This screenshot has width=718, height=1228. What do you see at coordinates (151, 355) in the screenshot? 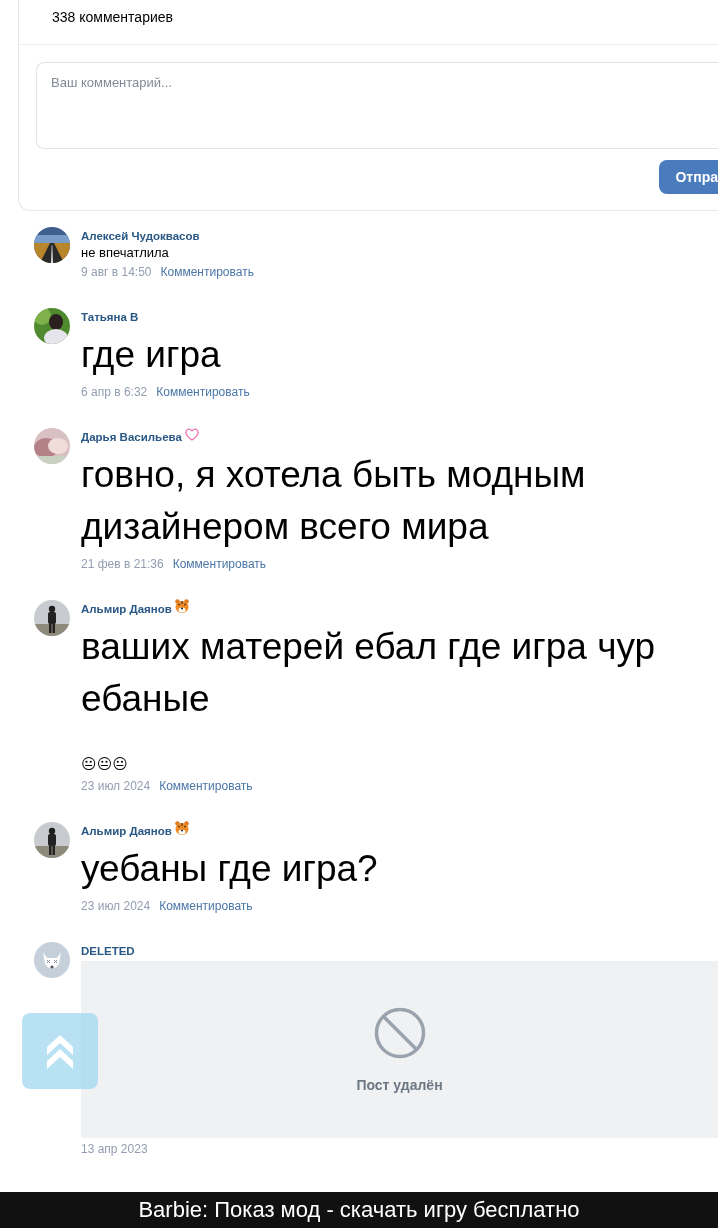
I see `comment-text: где игра` at bounding box center [151, 355].